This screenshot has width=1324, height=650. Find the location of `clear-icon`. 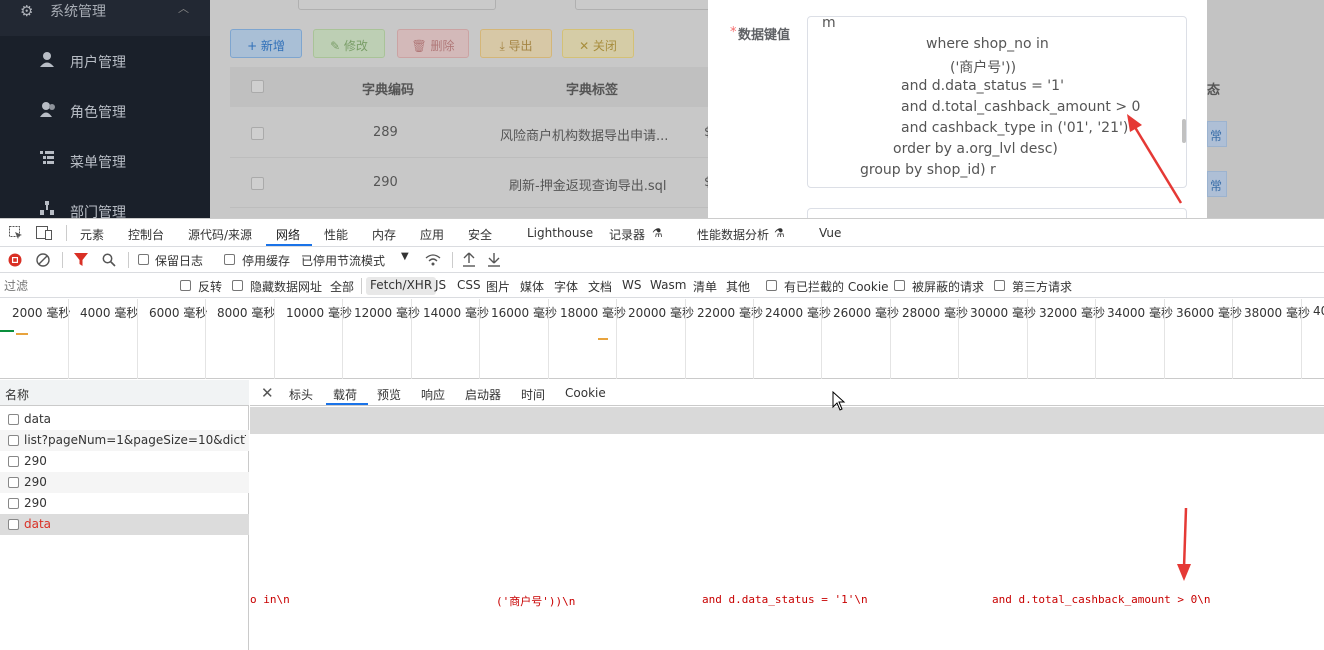

clear-icon is located at coordinates (43, 260).